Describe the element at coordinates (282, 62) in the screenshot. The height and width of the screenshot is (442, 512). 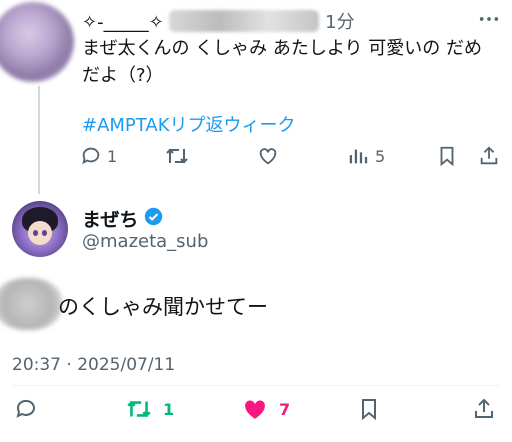
I see `reply-text: まぜ太くんの くしゃみ あたしより 可愛いの だめだよ（?）` at that location.